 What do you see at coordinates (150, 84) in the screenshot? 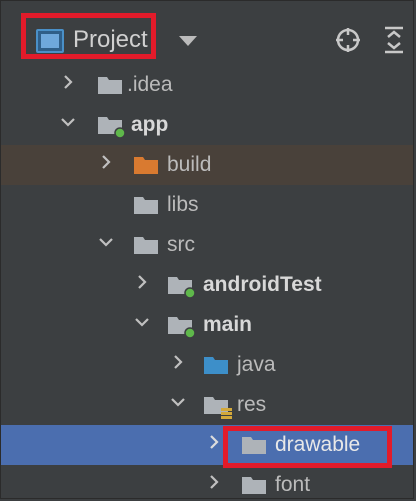
I see `tree-item-label: .idea` at bounding box center [150, 84].